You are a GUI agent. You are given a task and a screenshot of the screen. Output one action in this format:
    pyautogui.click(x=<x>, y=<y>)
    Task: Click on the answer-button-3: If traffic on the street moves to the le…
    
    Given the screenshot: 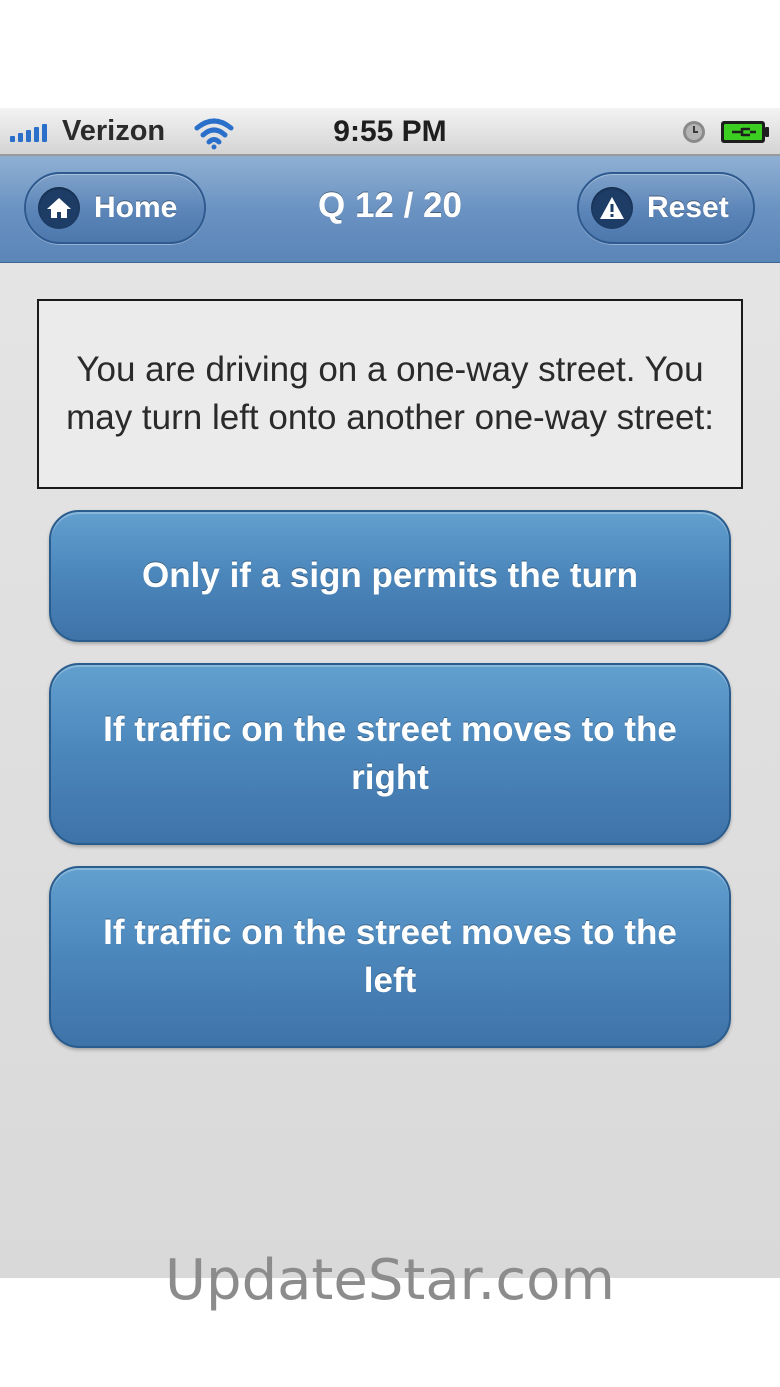 What is the action you would take?
    pyautogui.click(x=390, y=957)
    